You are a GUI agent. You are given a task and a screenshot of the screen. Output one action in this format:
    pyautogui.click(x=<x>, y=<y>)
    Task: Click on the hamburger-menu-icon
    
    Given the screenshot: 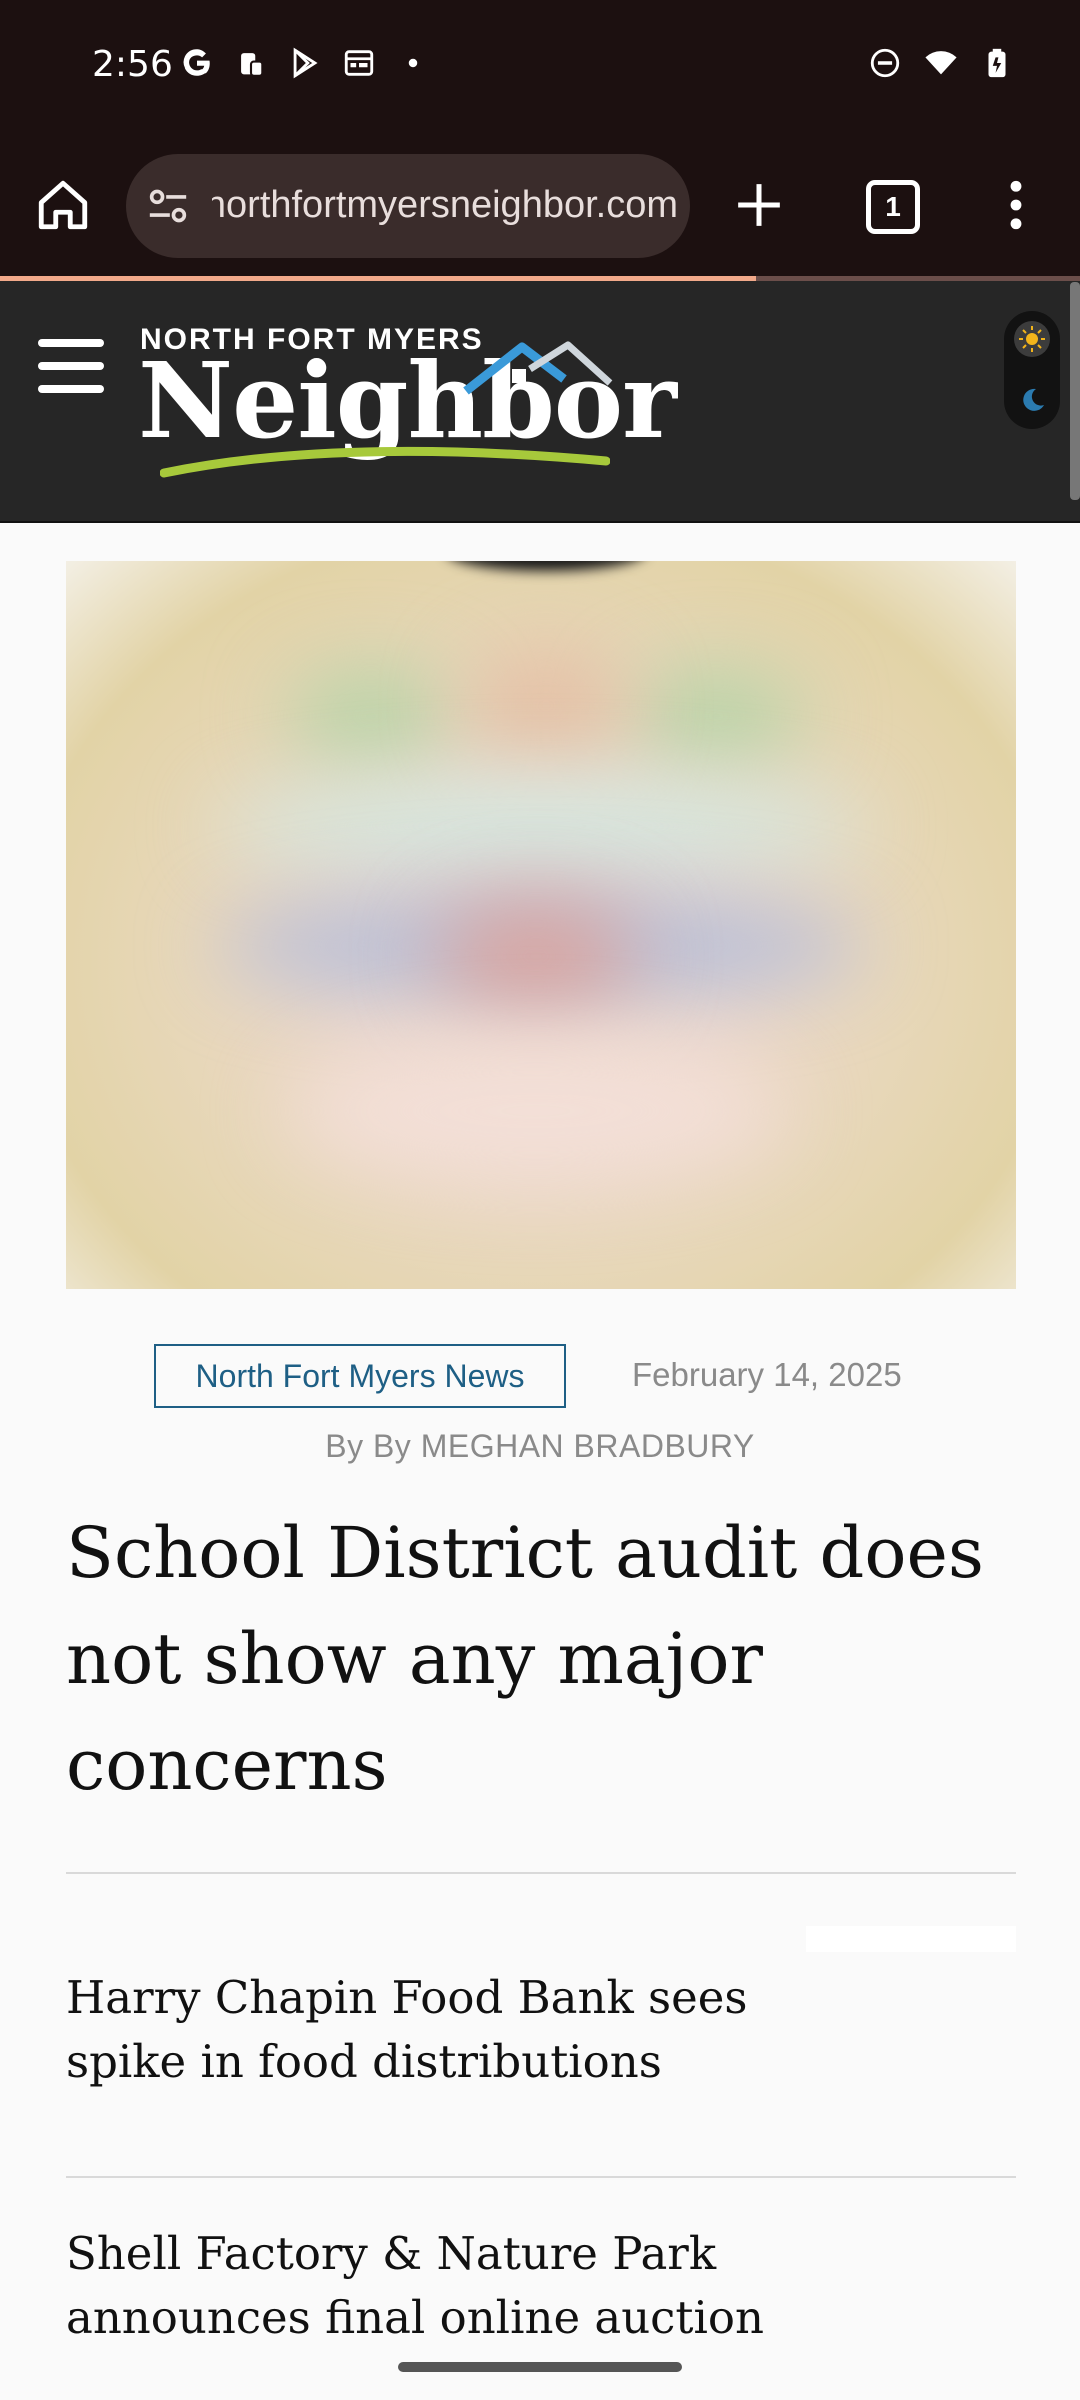 What is the action you would take?
    pyautogui.click(x=71, y=366)
    